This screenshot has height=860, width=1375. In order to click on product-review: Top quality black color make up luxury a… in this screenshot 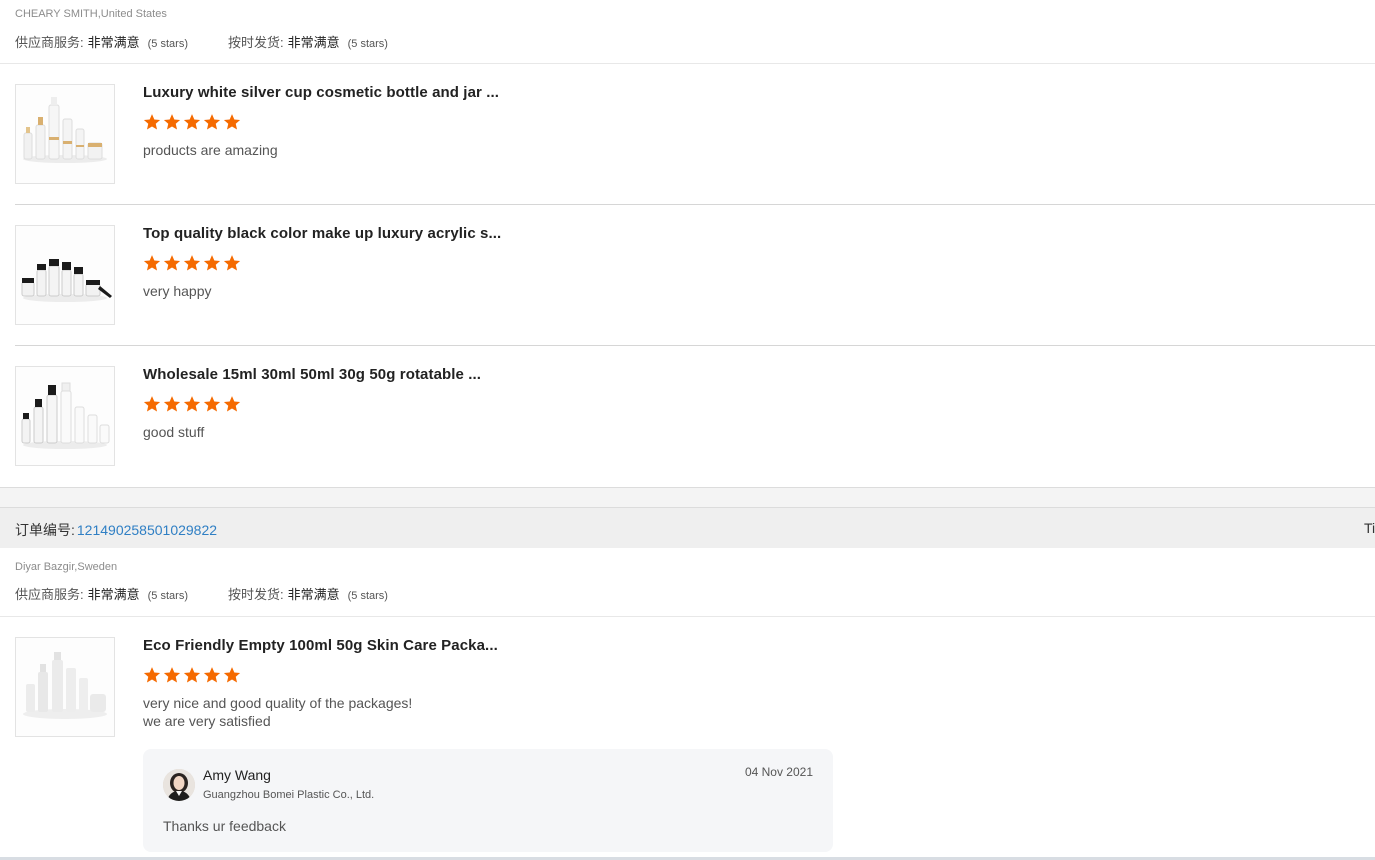, I will do `click(695, 275)`.